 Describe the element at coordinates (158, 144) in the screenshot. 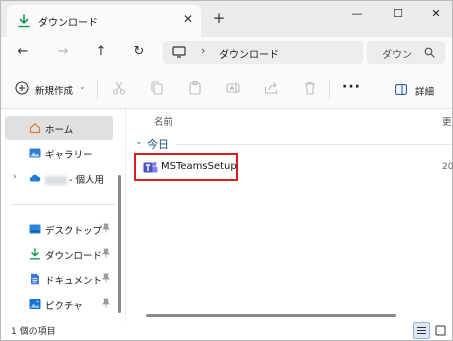

I see `group-label: 今日` at that location.